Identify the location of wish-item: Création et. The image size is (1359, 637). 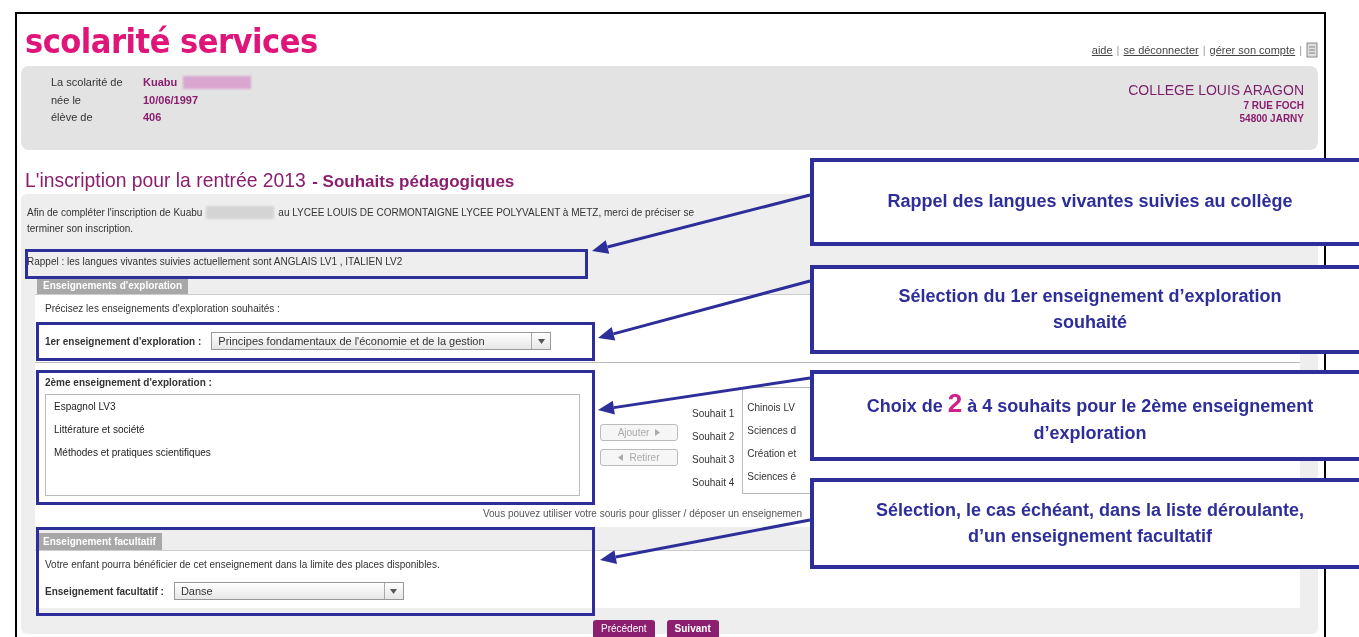
(778, 453).